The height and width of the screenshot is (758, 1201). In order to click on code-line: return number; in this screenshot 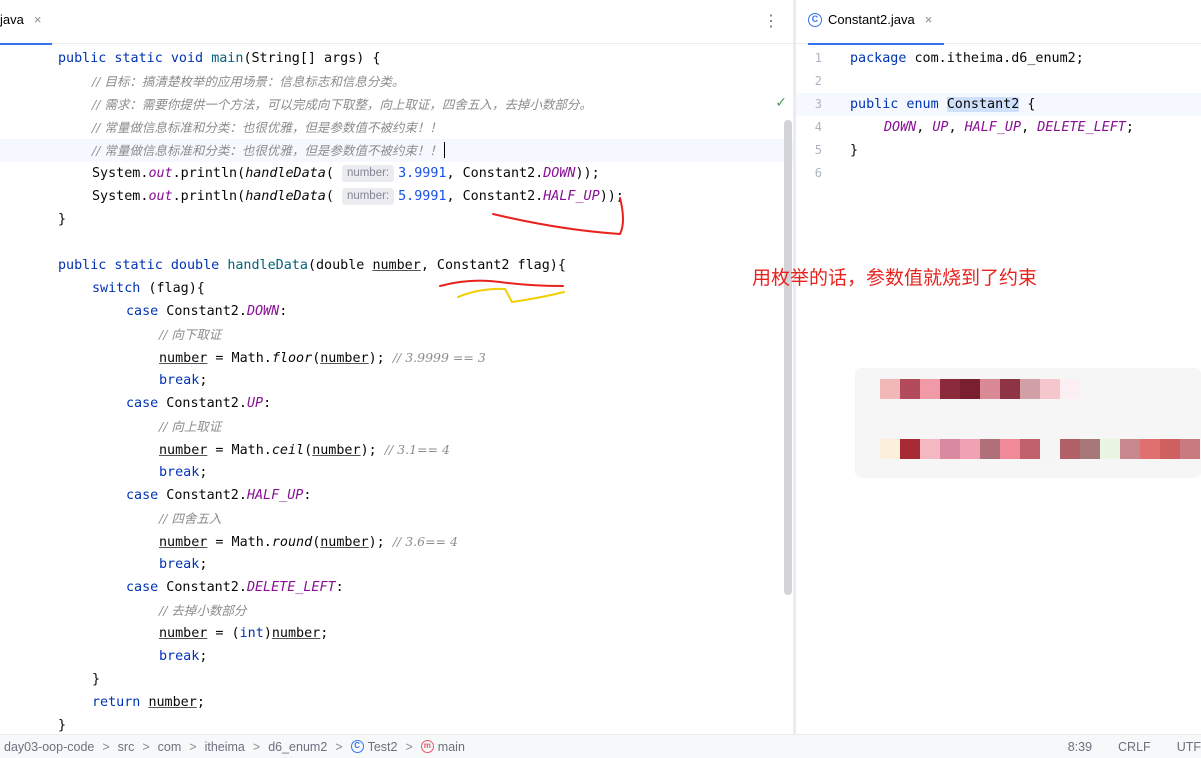, I will do `click(148, 702)`.